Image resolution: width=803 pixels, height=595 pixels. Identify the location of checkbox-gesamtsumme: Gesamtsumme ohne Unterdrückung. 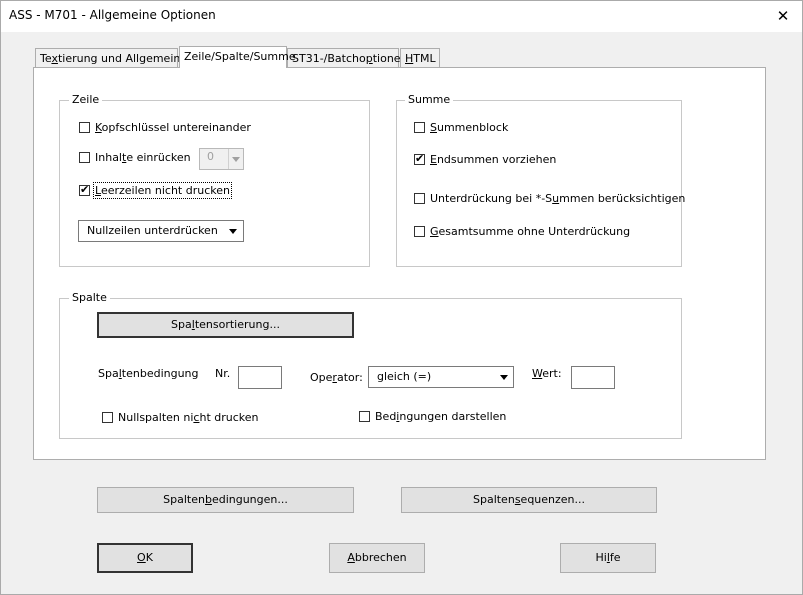
(522, 232).